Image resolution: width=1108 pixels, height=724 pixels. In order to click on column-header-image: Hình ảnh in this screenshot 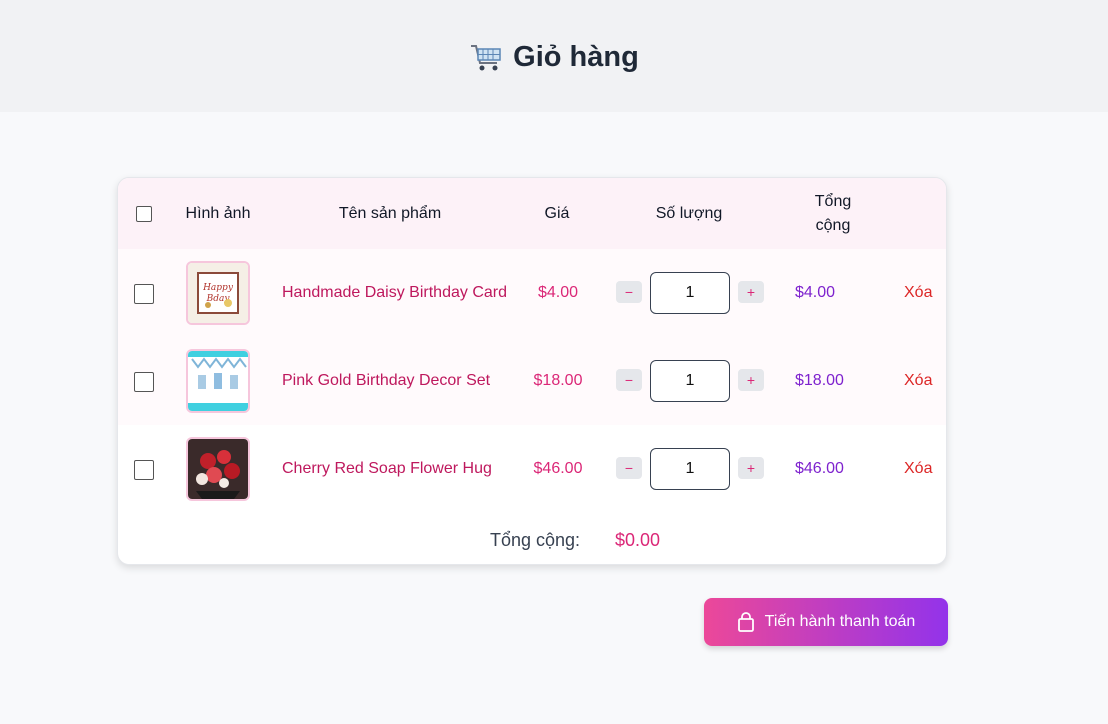, I will do `click(218, 213)`.